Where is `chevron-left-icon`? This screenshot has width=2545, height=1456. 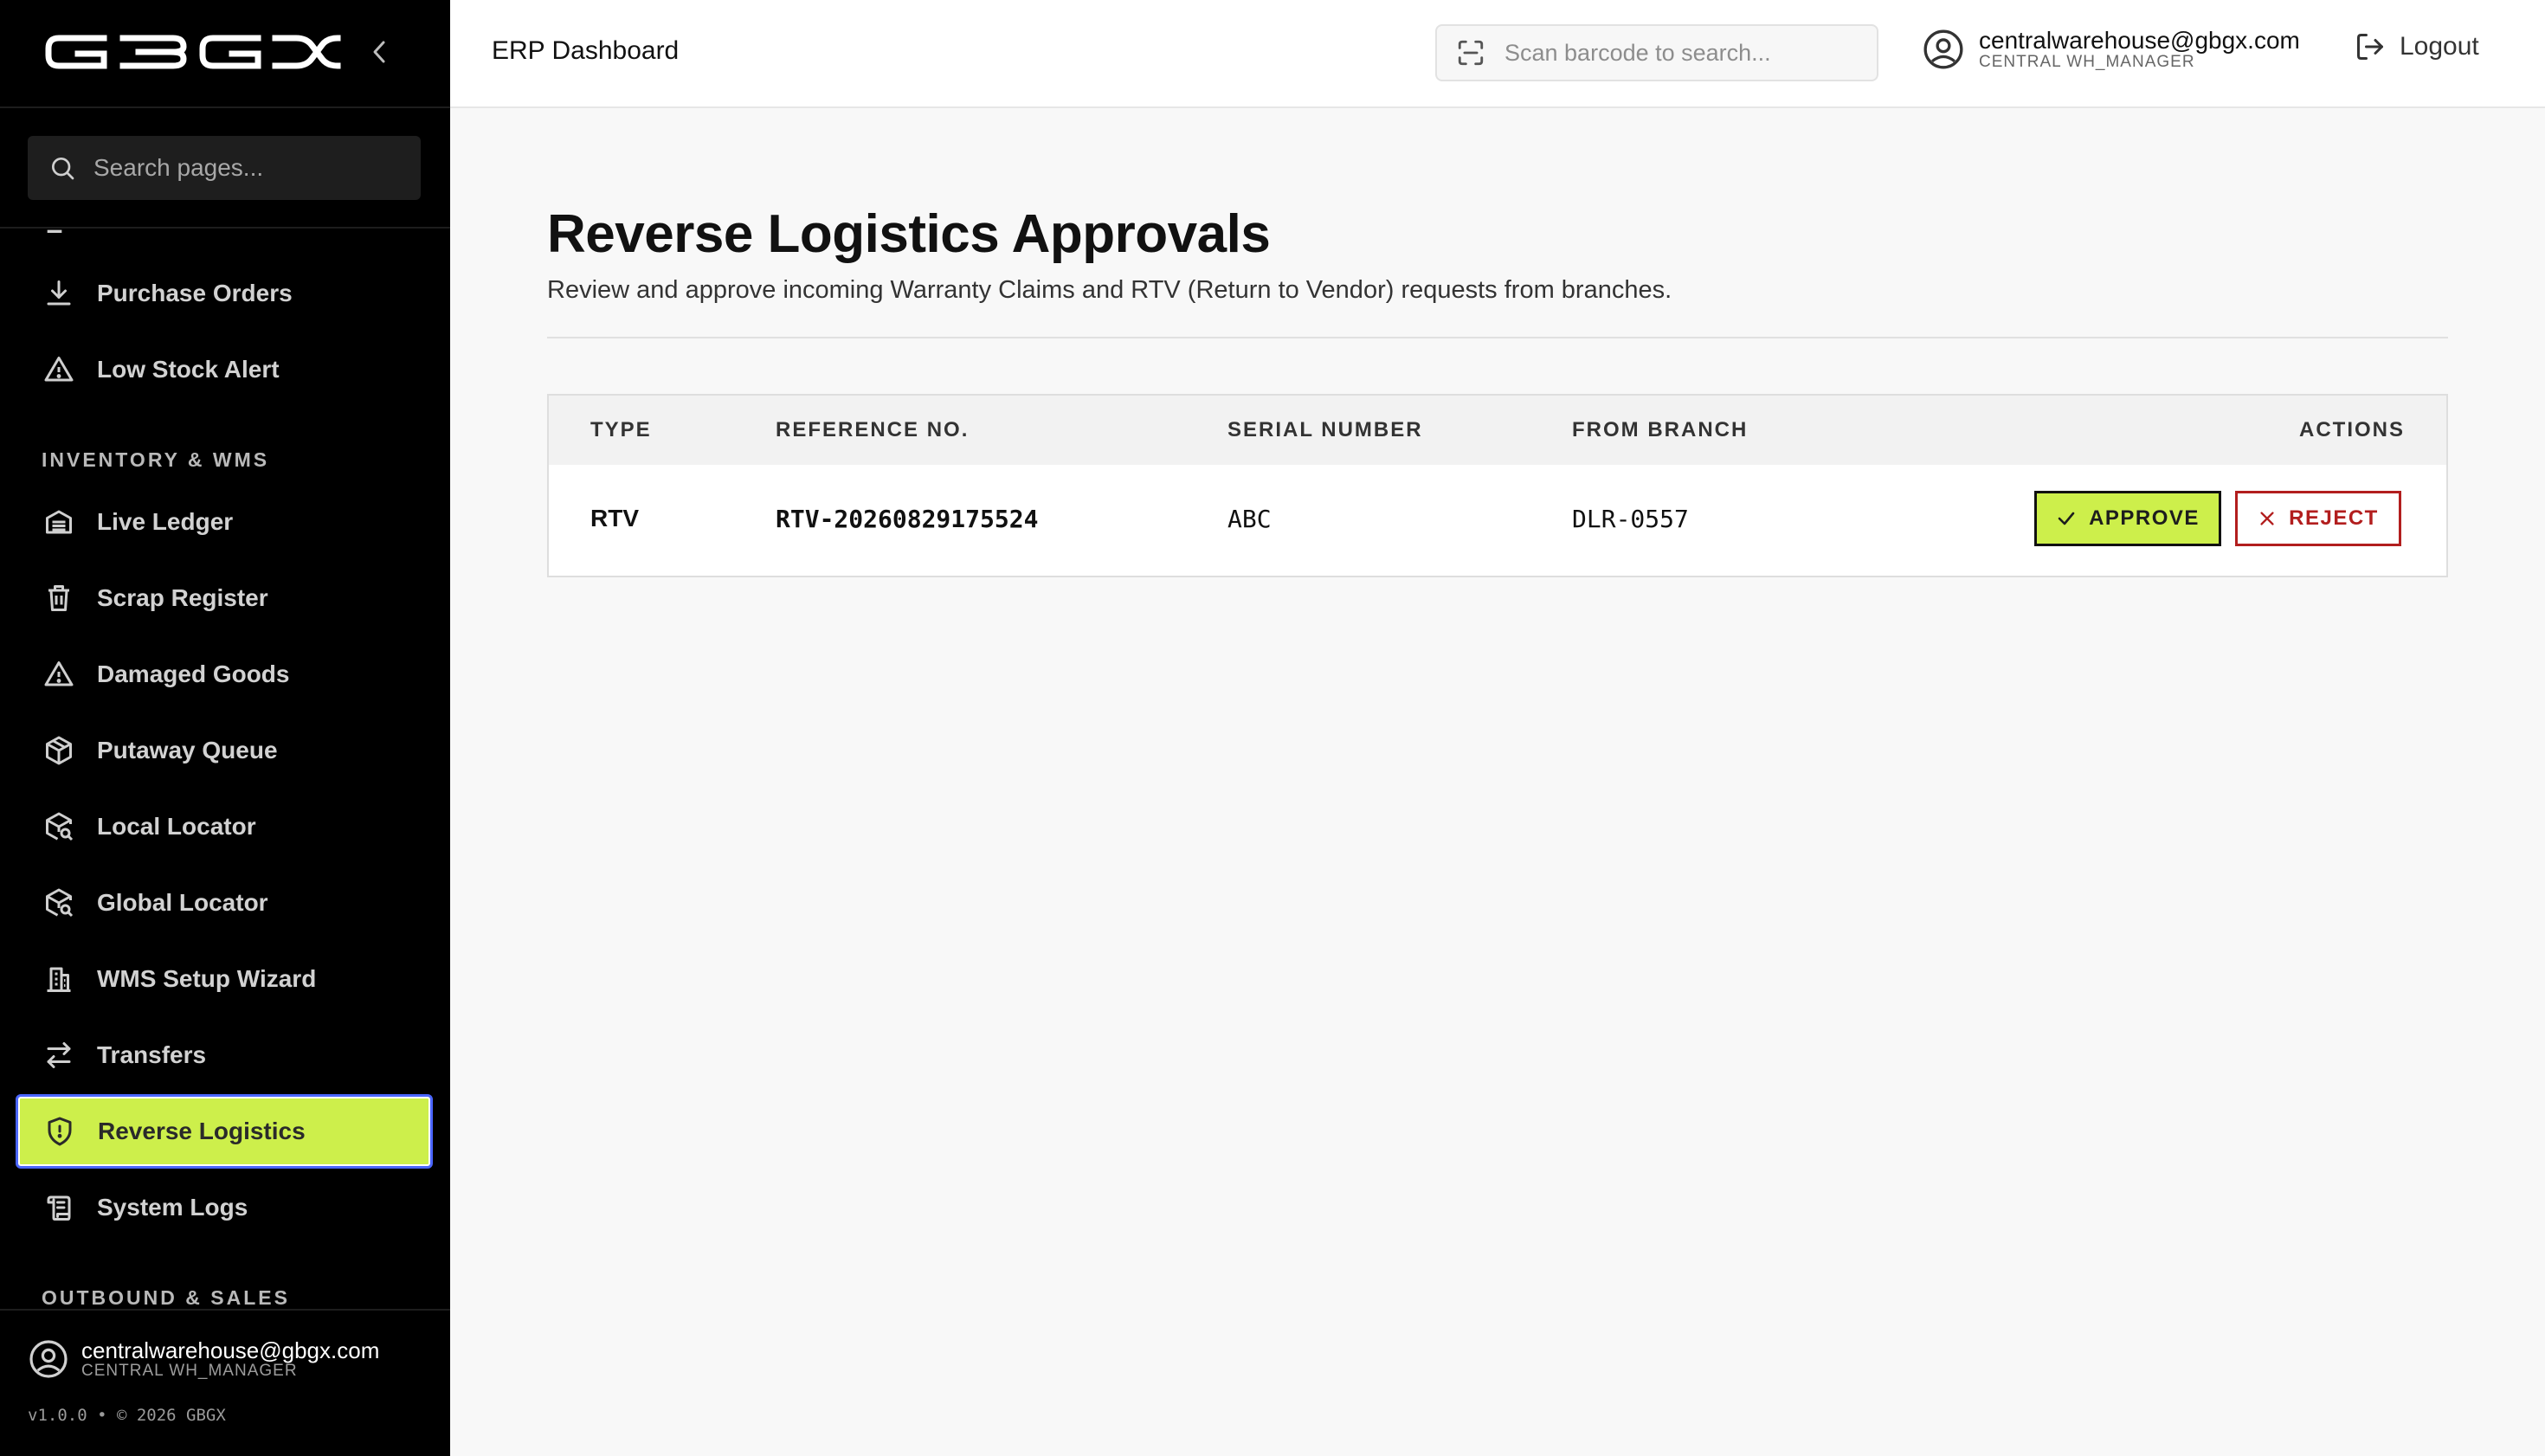 chevron-left-icon is located at coordinates (379, 52).